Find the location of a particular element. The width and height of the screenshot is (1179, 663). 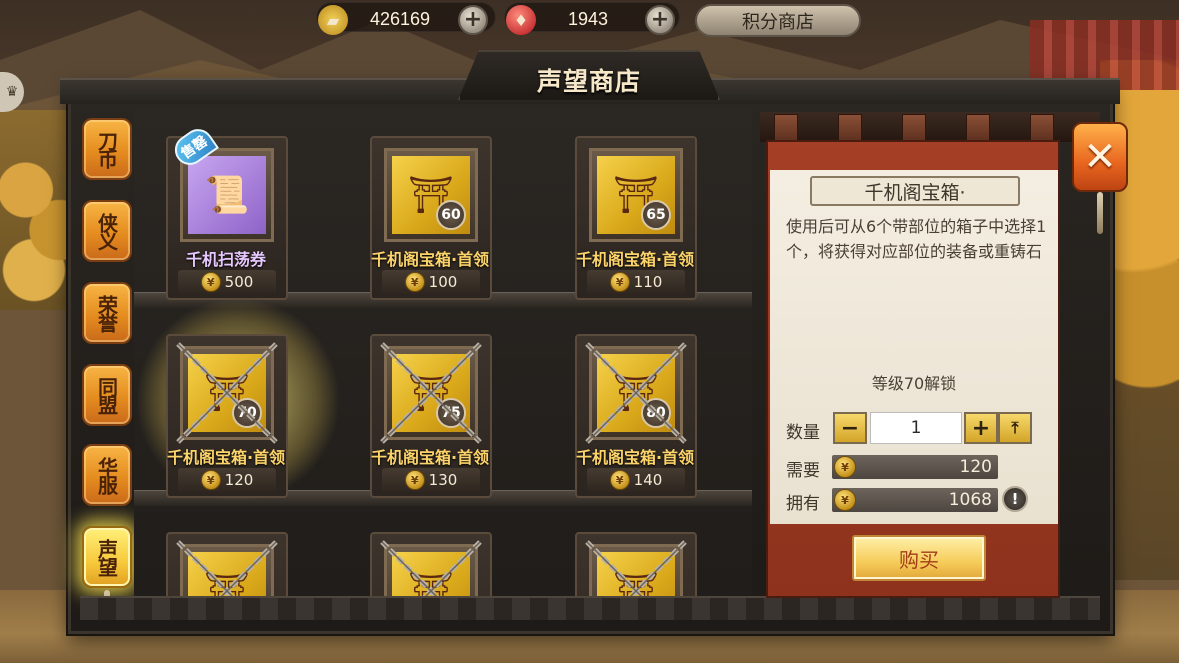

item-price: ¥500 is located at coordinates (227, 282).